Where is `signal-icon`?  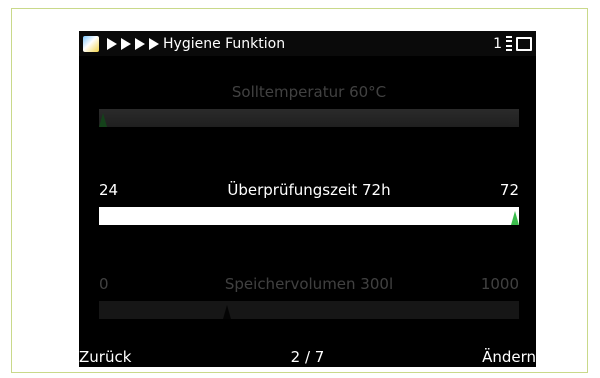
signal-icon is located at coordinates (509, 43).